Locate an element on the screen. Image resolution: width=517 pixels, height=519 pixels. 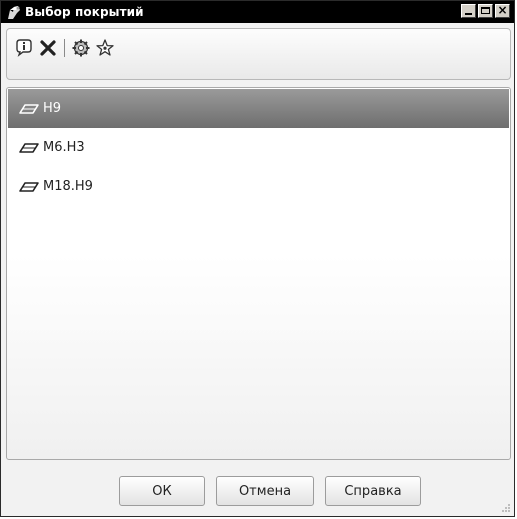
close-icon: × is located at coordinates (502, 10).